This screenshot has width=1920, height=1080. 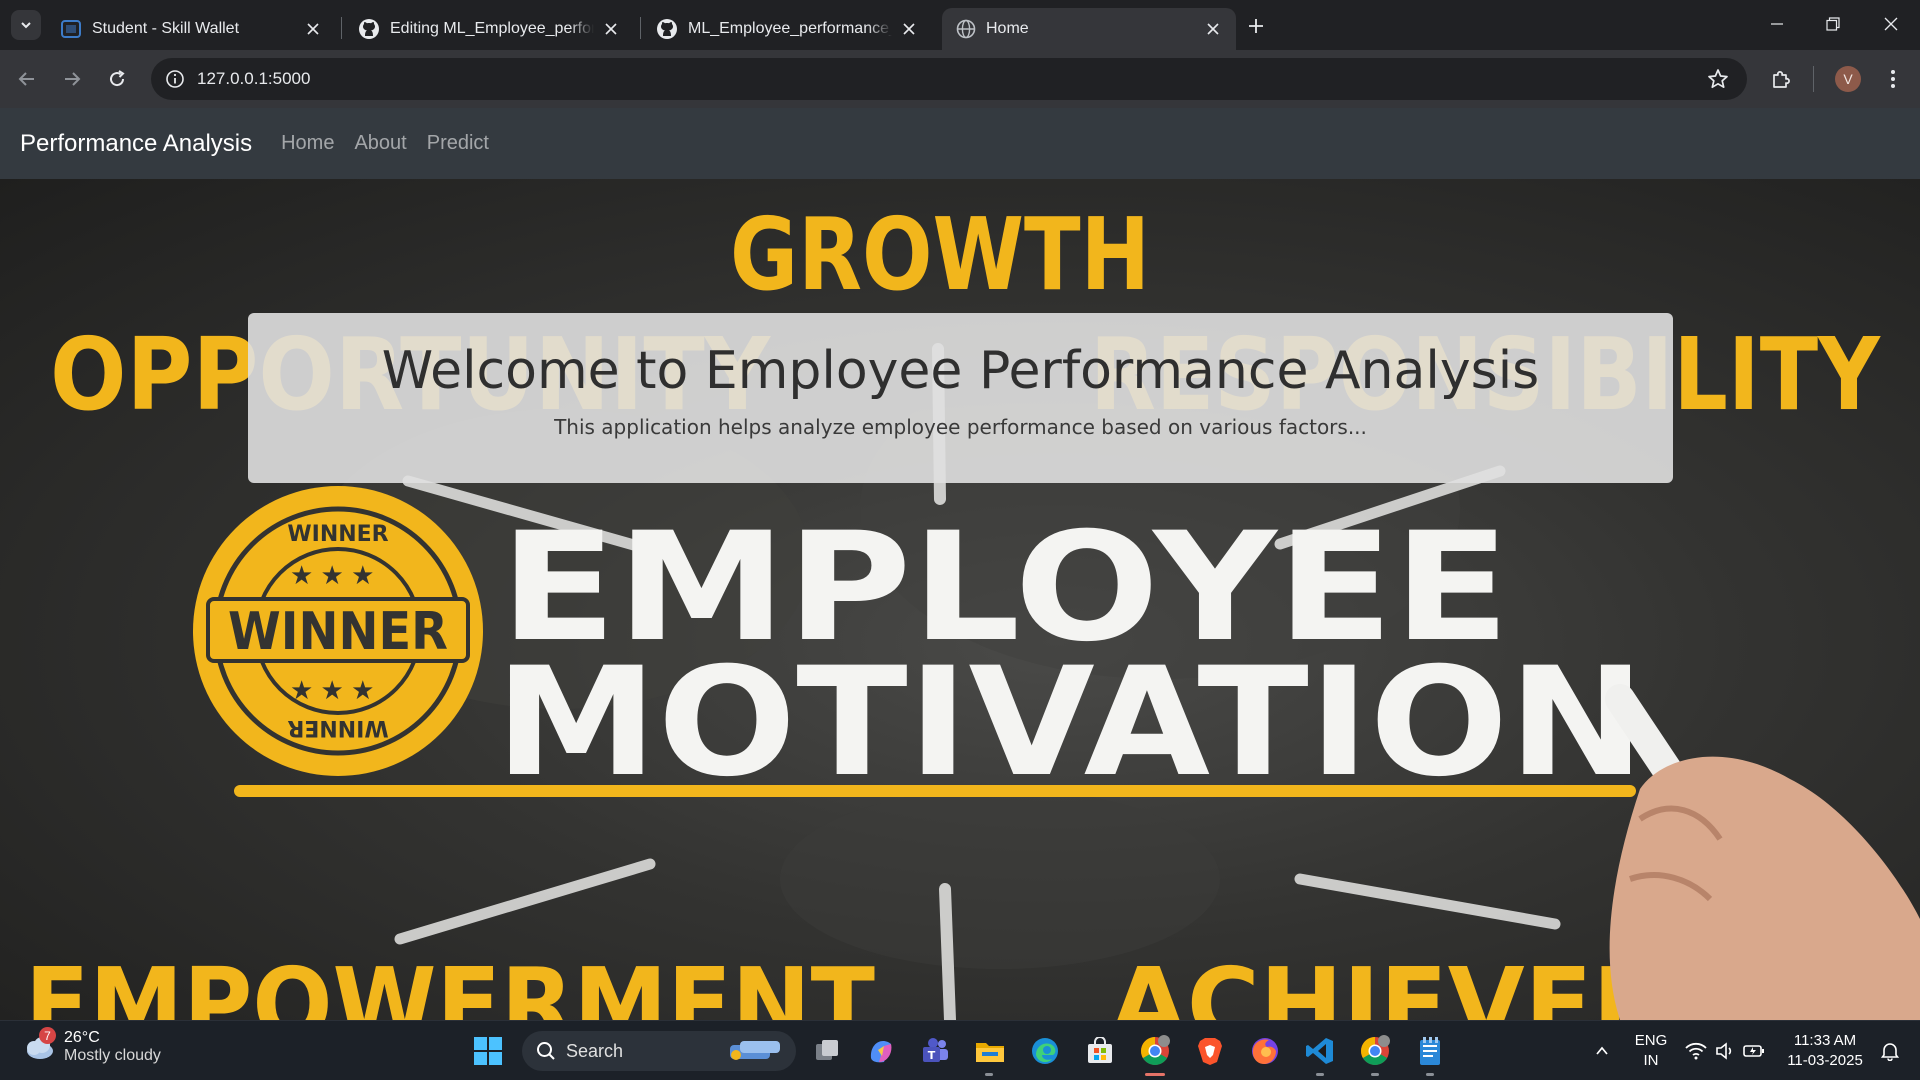 I want to click on search-icon, so click(x=546, y=1051).